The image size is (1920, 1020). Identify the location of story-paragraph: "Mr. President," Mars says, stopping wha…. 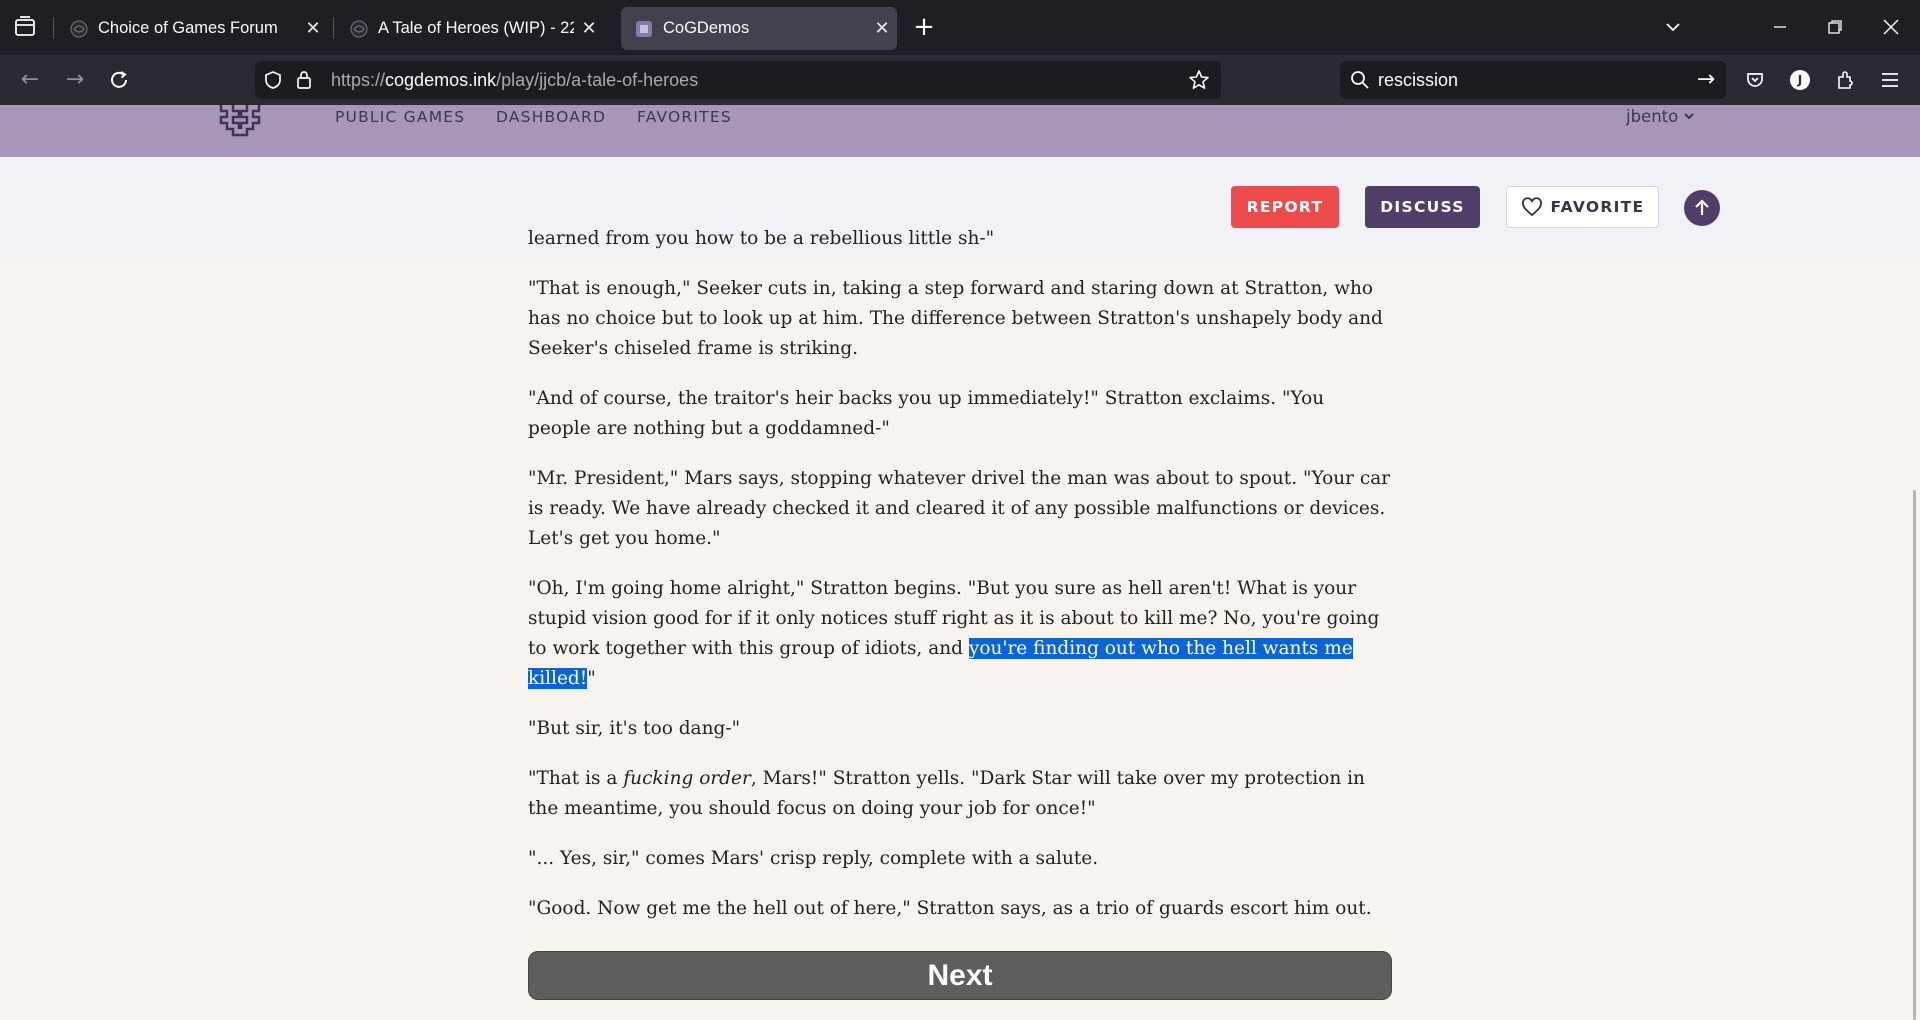
(959, 508).